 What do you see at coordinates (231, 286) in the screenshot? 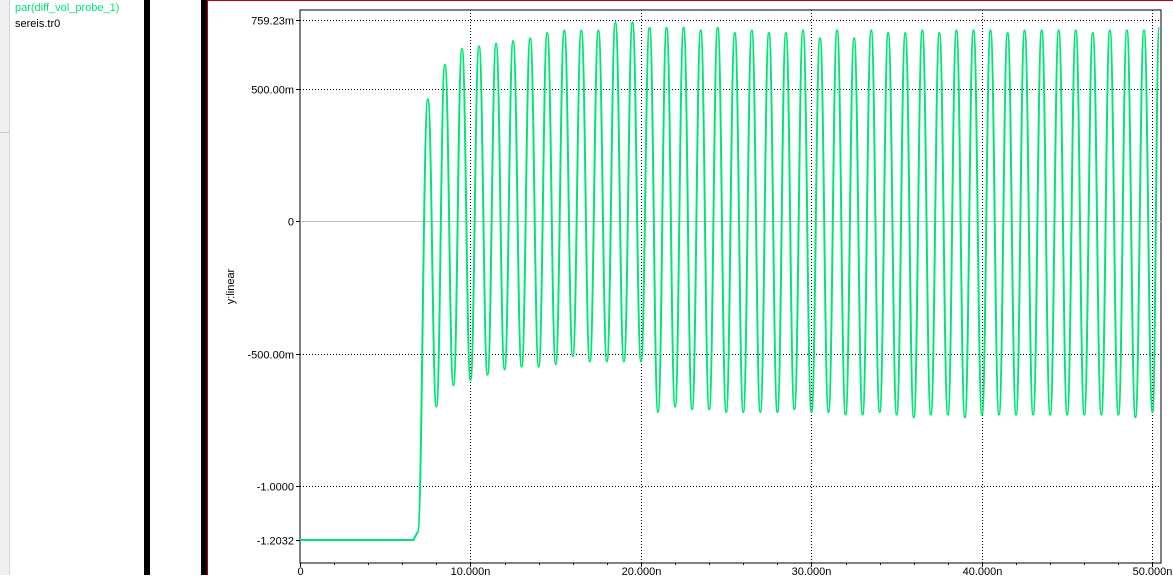
I see `y-axis-title: y:linear` at bounding box center [231, 286].